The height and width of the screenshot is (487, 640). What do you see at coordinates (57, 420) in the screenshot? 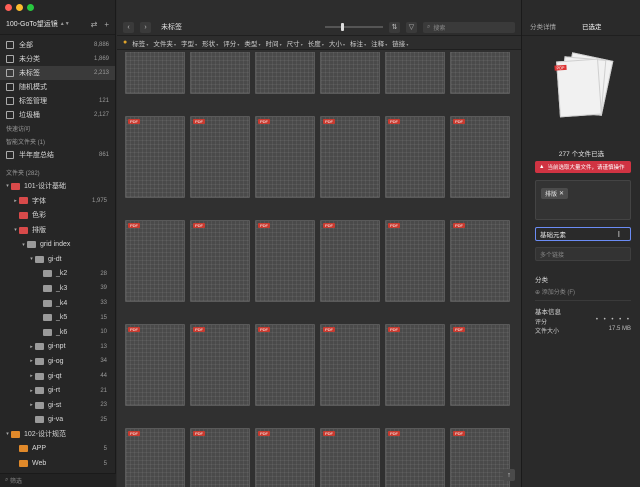
I see `folder-tree-item: gi-va 25` at bounding box center [57, 420].